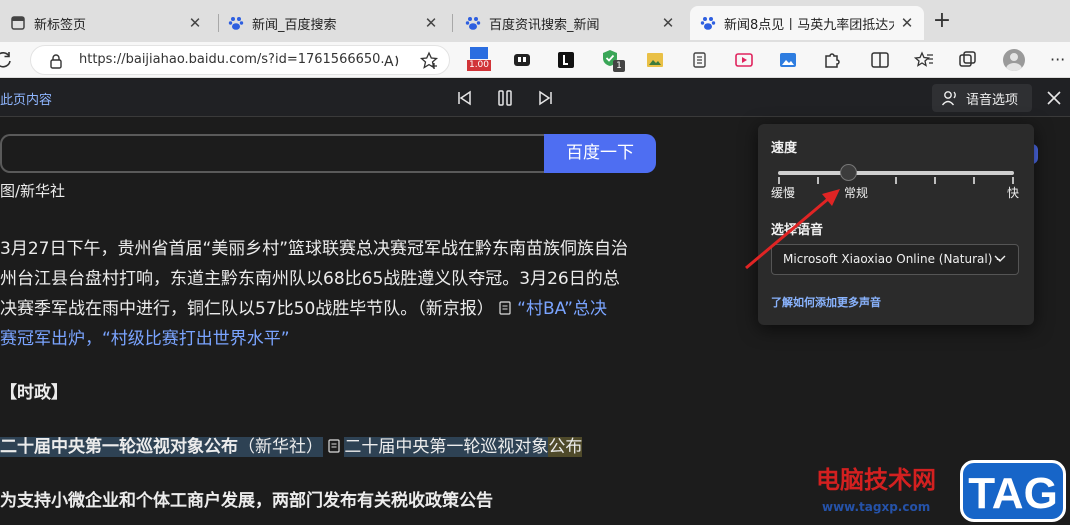 The height and width of the screenshot is (525, 1070). I want to click on collections-icon, so click(968, 60).